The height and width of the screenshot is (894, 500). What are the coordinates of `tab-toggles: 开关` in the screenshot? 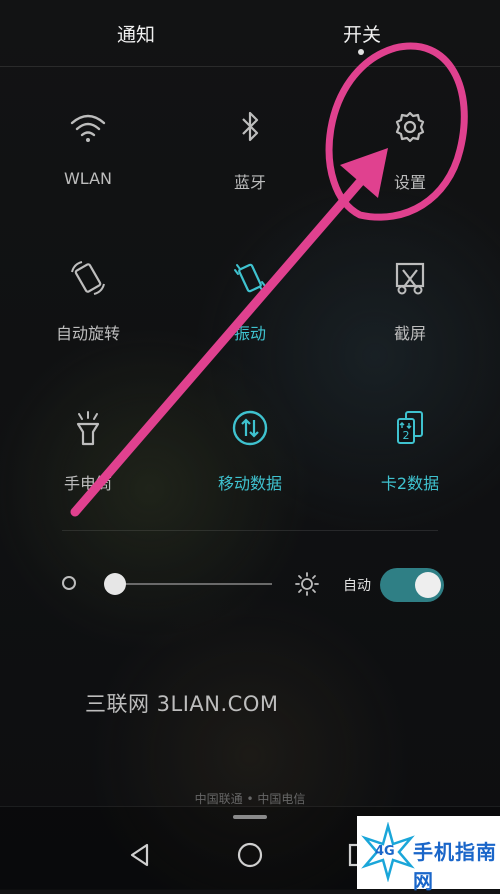 It's located at (362, 33).